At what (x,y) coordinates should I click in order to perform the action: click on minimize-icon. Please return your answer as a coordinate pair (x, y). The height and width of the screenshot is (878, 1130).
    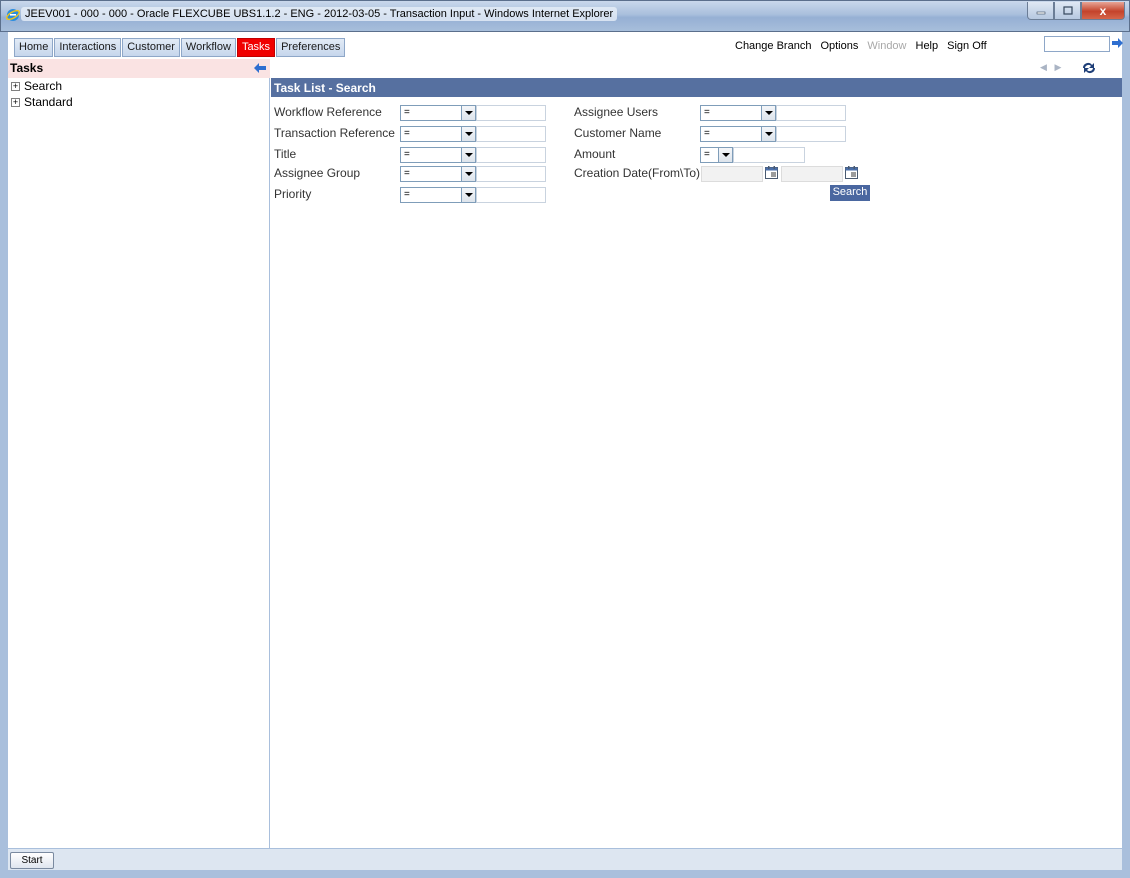
    Looking at the image, I should click on (1040, 12).